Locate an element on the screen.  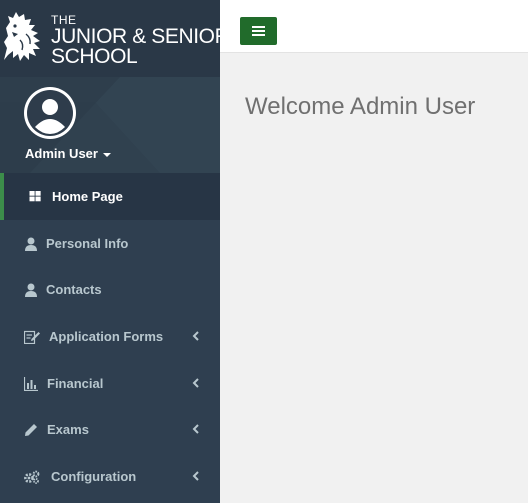
user-menu-toggle: Admin User is located at coordinates (68, 153).